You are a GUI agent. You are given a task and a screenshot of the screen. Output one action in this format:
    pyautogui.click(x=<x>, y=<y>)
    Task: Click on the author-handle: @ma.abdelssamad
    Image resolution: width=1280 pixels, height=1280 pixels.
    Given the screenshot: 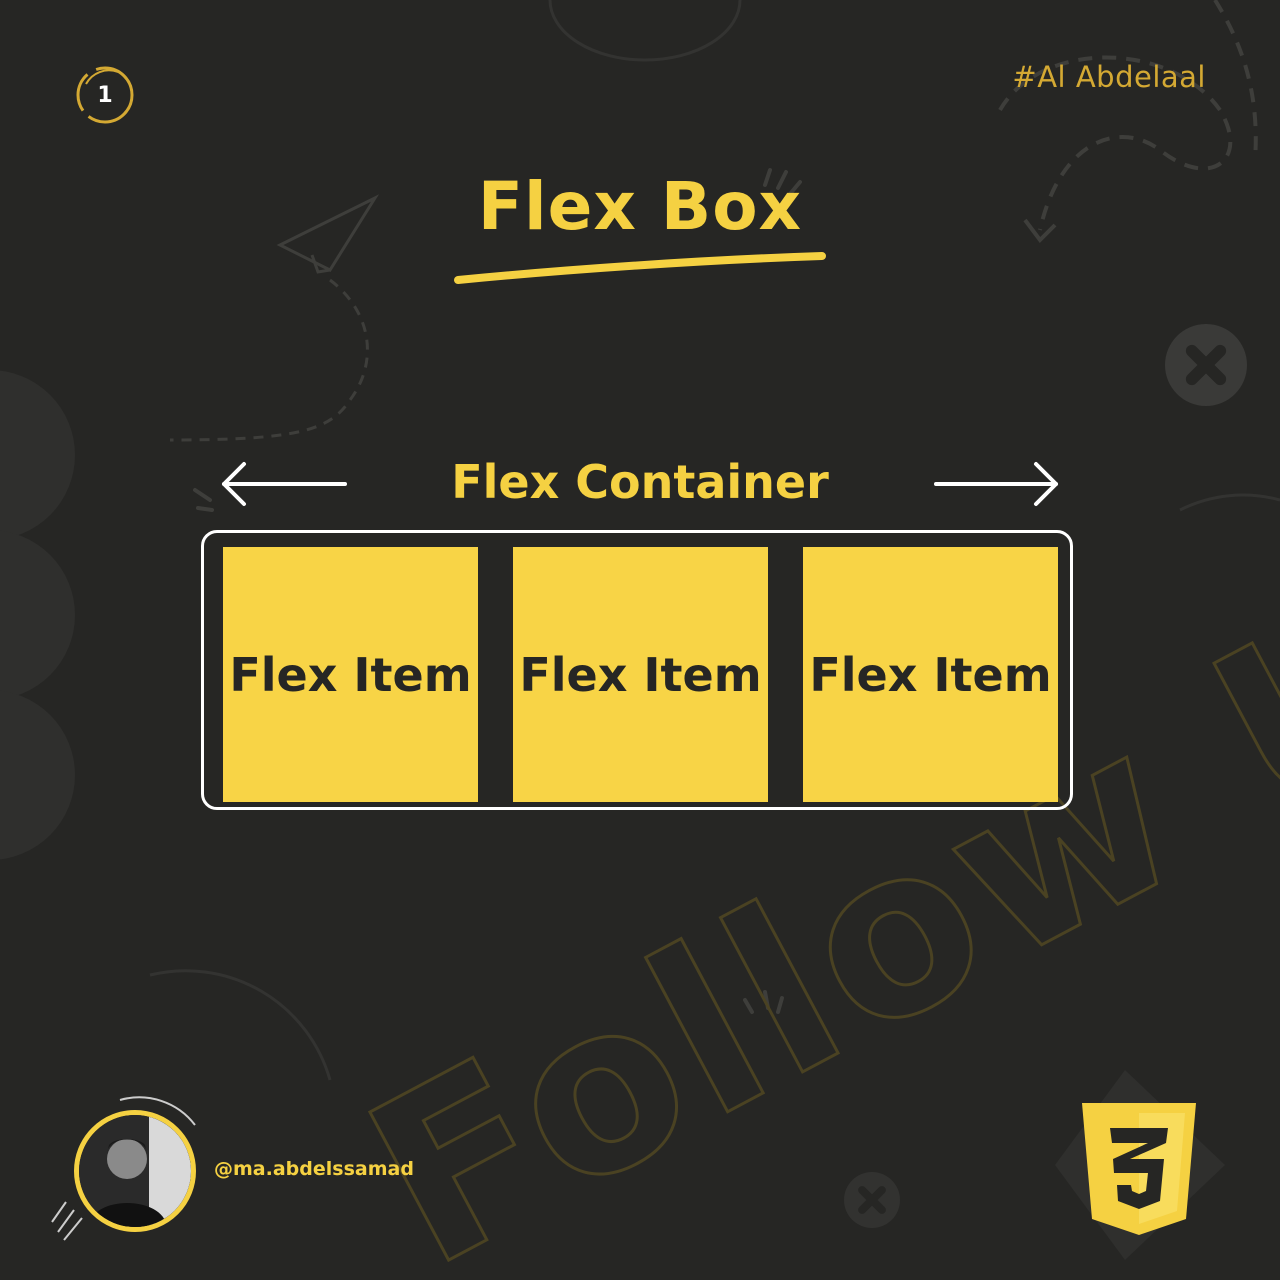 What is the action you would take?
    pyautogui.click(x=314, y=1169)
    